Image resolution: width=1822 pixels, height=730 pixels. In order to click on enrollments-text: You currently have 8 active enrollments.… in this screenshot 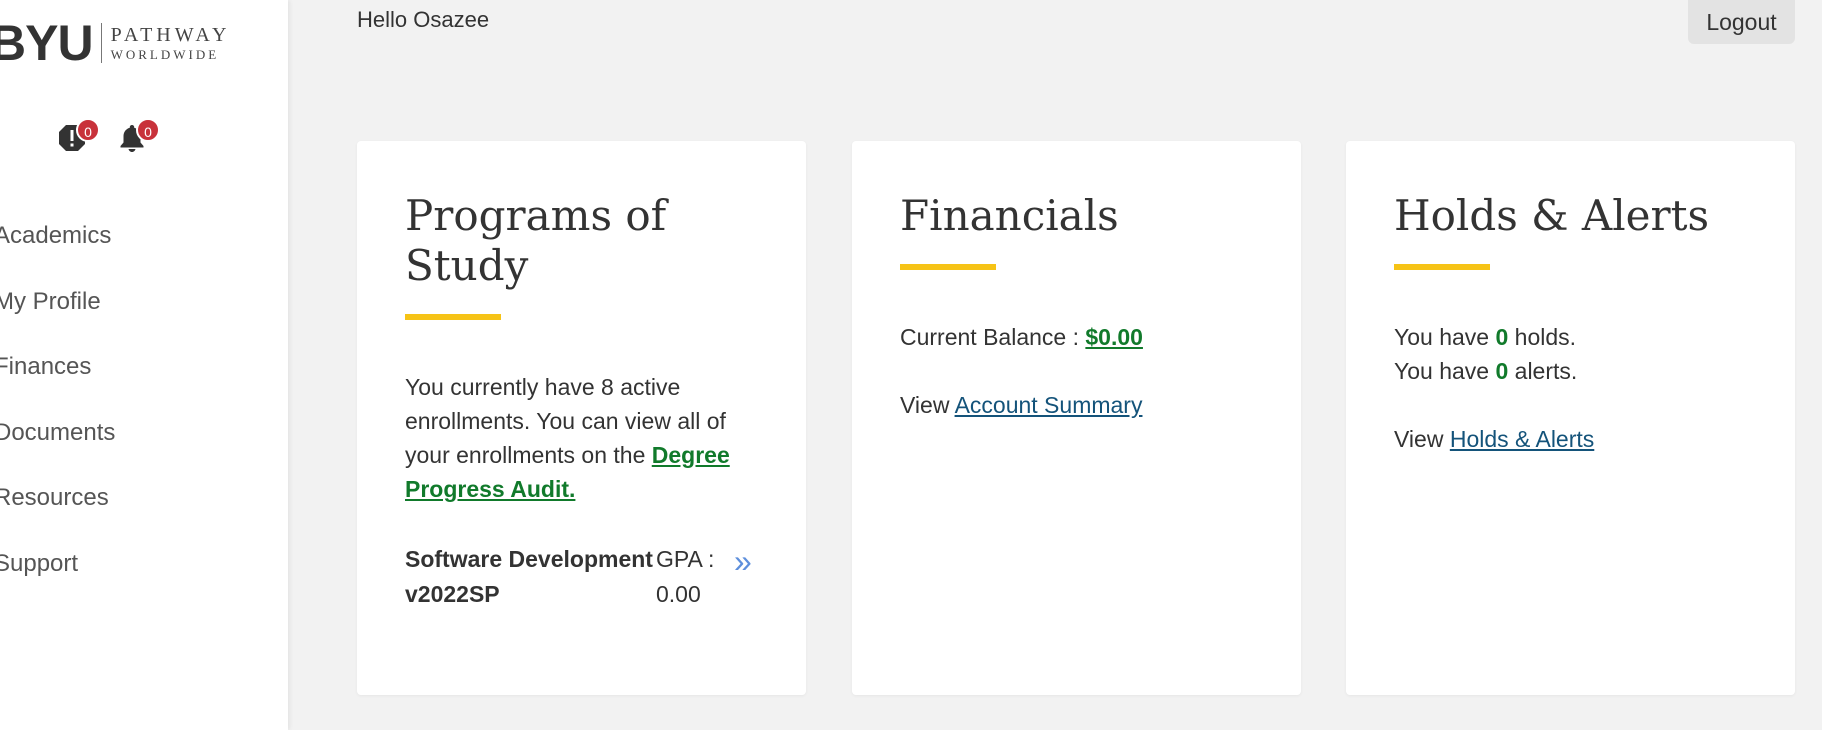, I will do `click(581, 438)`.